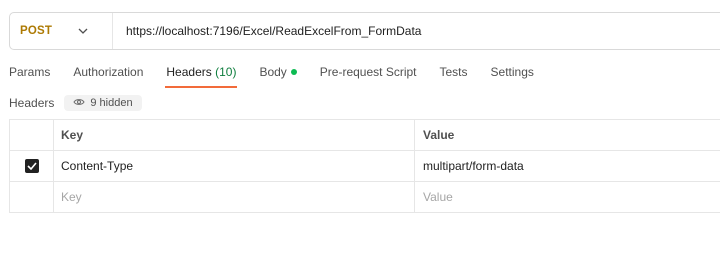  I want to click on headers-count: (10), so click(226, 72).